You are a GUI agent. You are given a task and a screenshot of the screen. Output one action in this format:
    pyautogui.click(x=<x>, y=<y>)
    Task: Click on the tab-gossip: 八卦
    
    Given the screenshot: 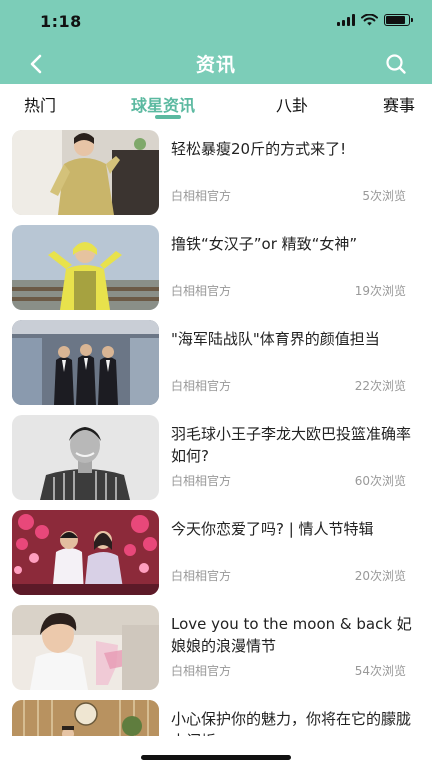 What is the action you would take?
    pyautogui.click(x=292, y=104)
    